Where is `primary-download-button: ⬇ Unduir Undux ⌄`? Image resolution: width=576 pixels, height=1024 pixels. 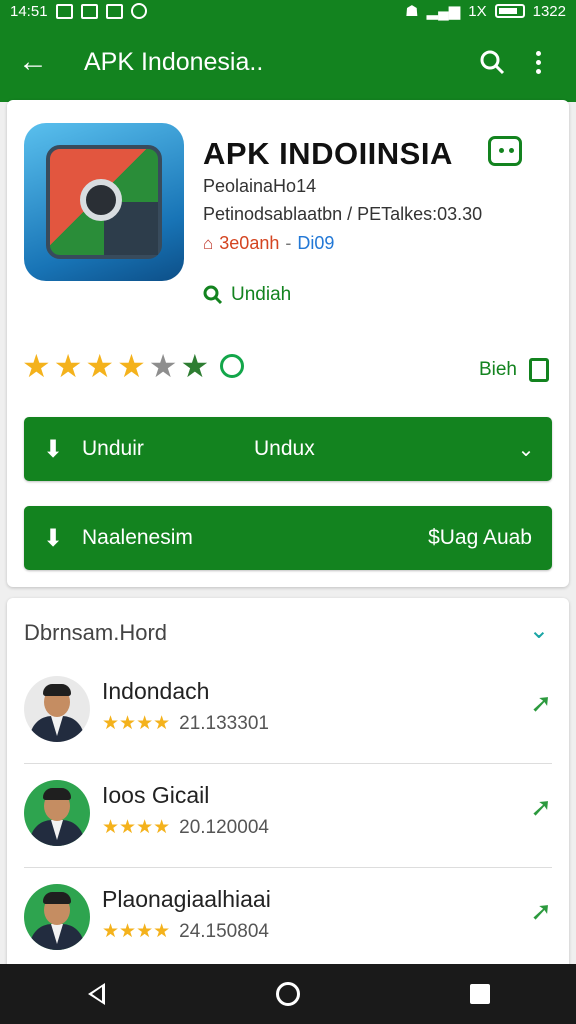
primary-download-button: ⬇ Unduir Undux ⌄ is located at coordinates (288, 449).